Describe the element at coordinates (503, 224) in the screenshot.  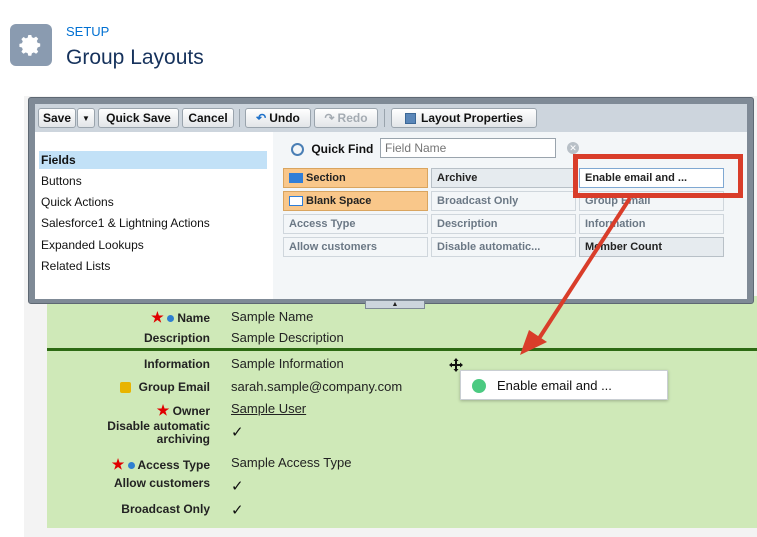
I see `palette-field-description: Description` at that location.